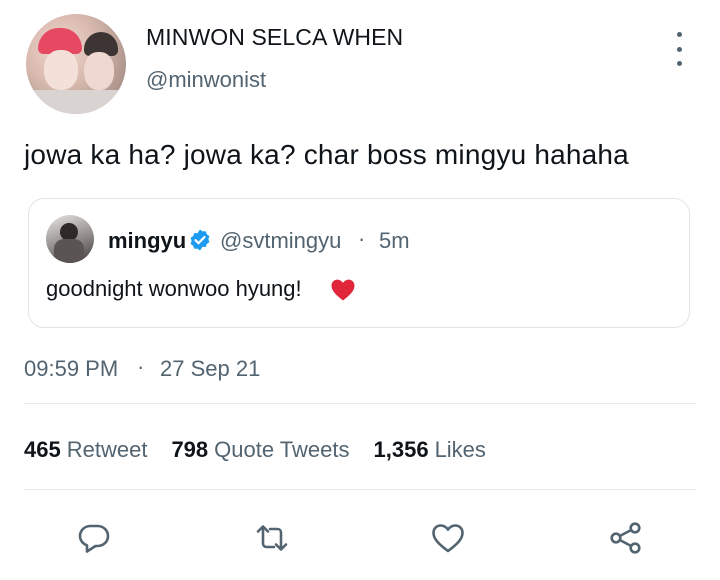 Image resolution: width=720 pixels, height=580 pixels. I want to click on likes-stat: 1,356 Likes, so click(430, 450).